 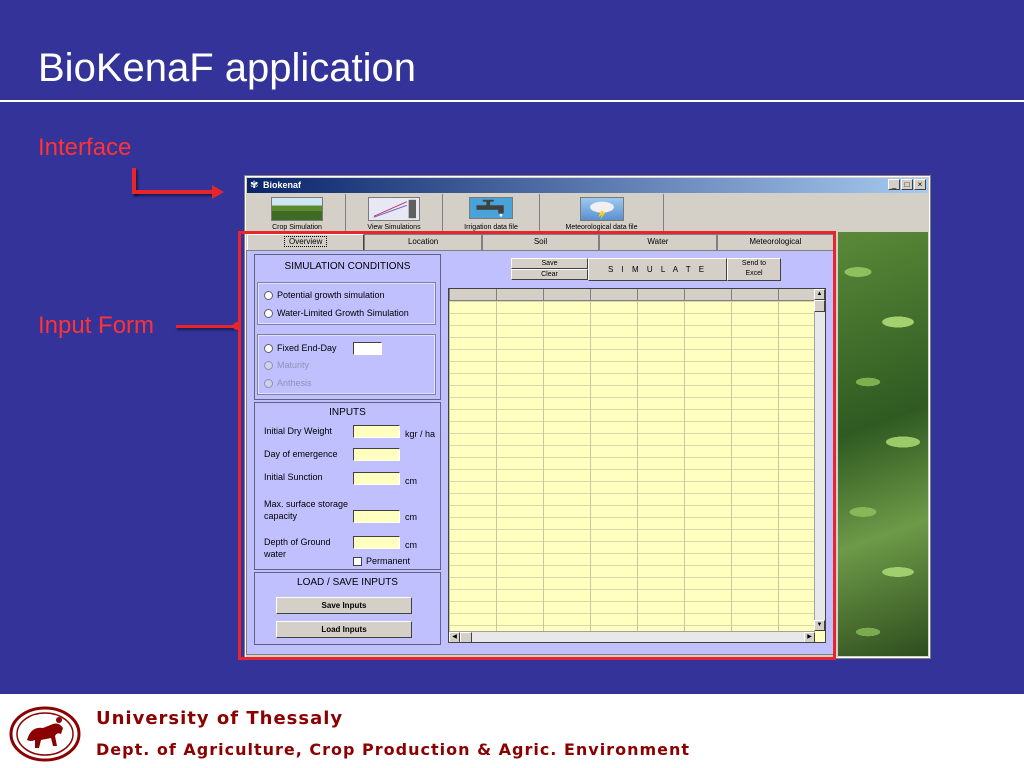 I want to click on save-inputs-button: Save Inputs, so click(x=344, y=605).